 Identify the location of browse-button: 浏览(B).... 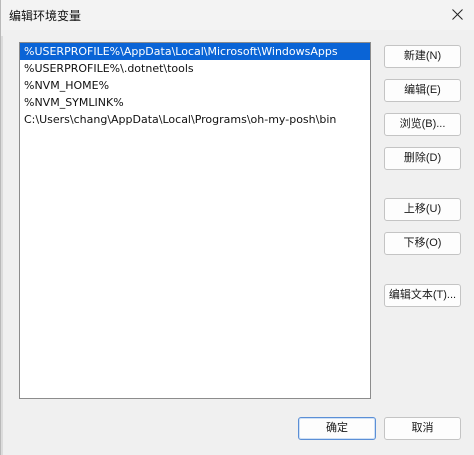
(422, 124).